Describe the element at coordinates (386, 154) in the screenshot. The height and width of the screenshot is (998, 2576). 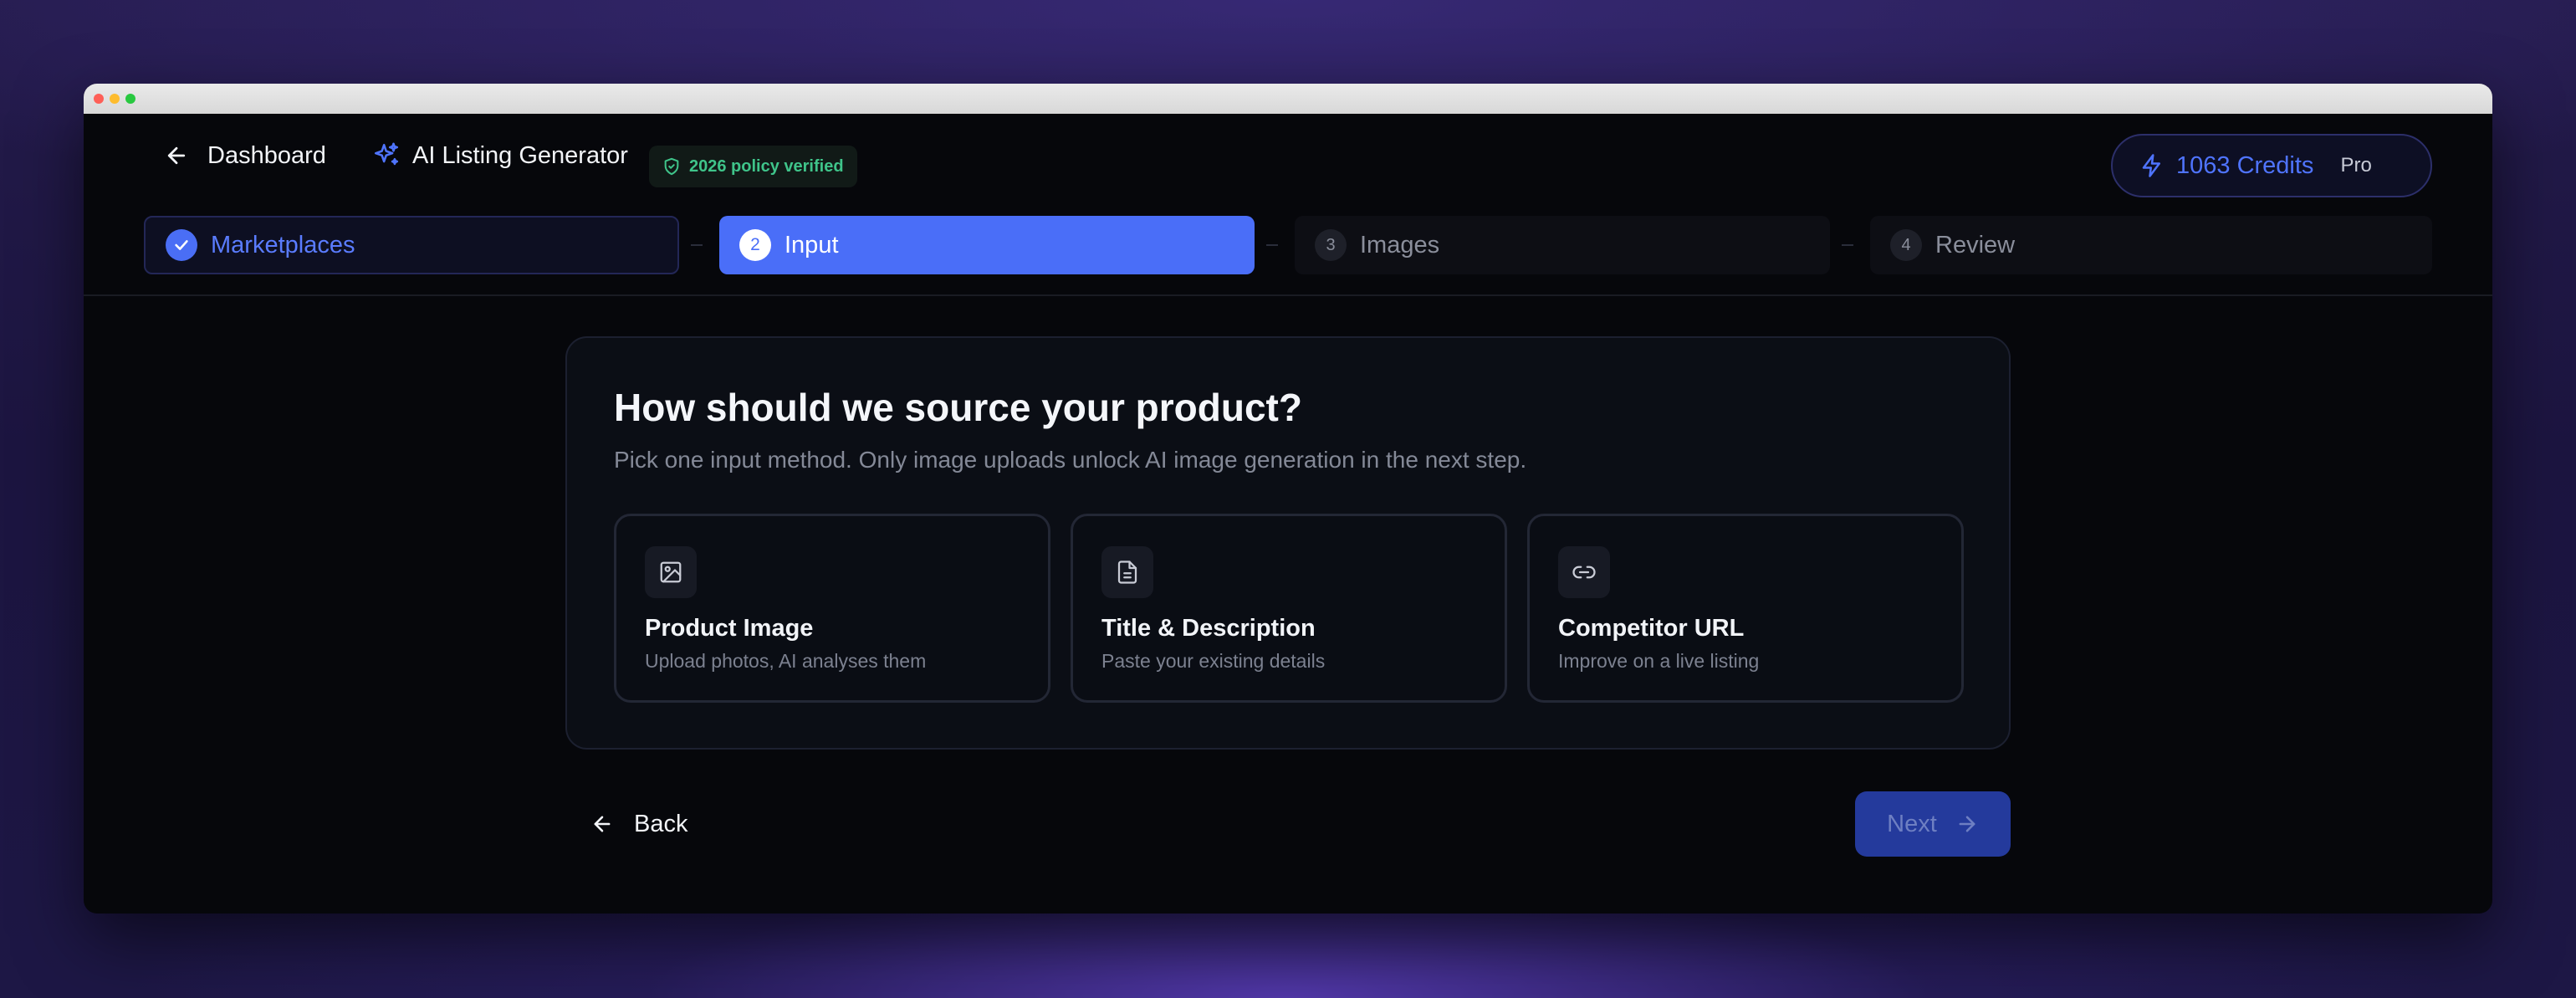
I see `sparkles-icon` at that location.